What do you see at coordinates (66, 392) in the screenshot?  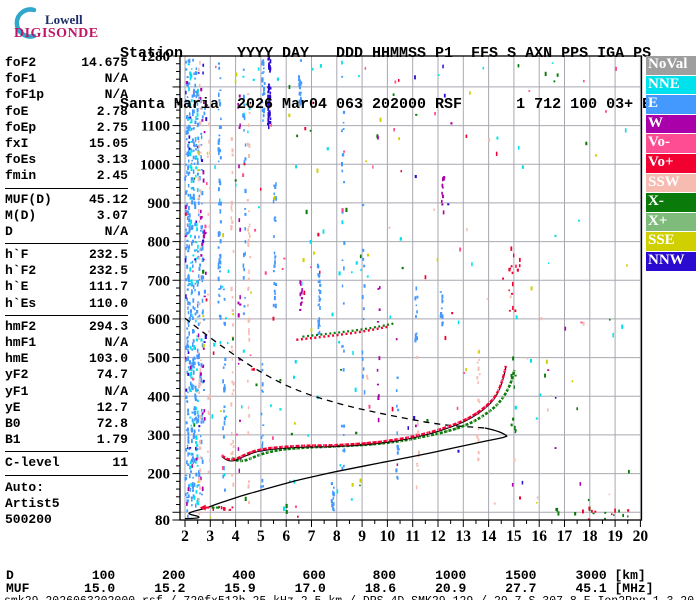 I see `param-yF1: yF1 N/A` at bounding box center [66, 392].